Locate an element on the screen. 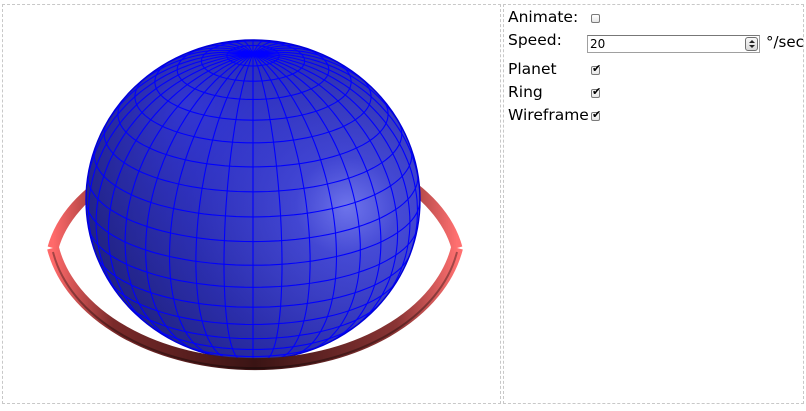  speed-spinner is located at coordinates (751, 44).